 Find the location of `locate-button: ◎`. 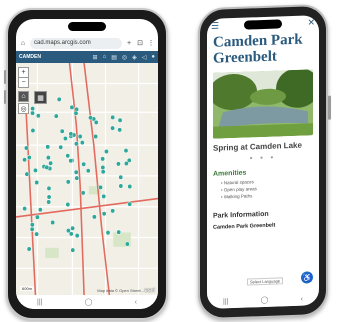

locate-button: ◎ is located at coordinates (23, 108).